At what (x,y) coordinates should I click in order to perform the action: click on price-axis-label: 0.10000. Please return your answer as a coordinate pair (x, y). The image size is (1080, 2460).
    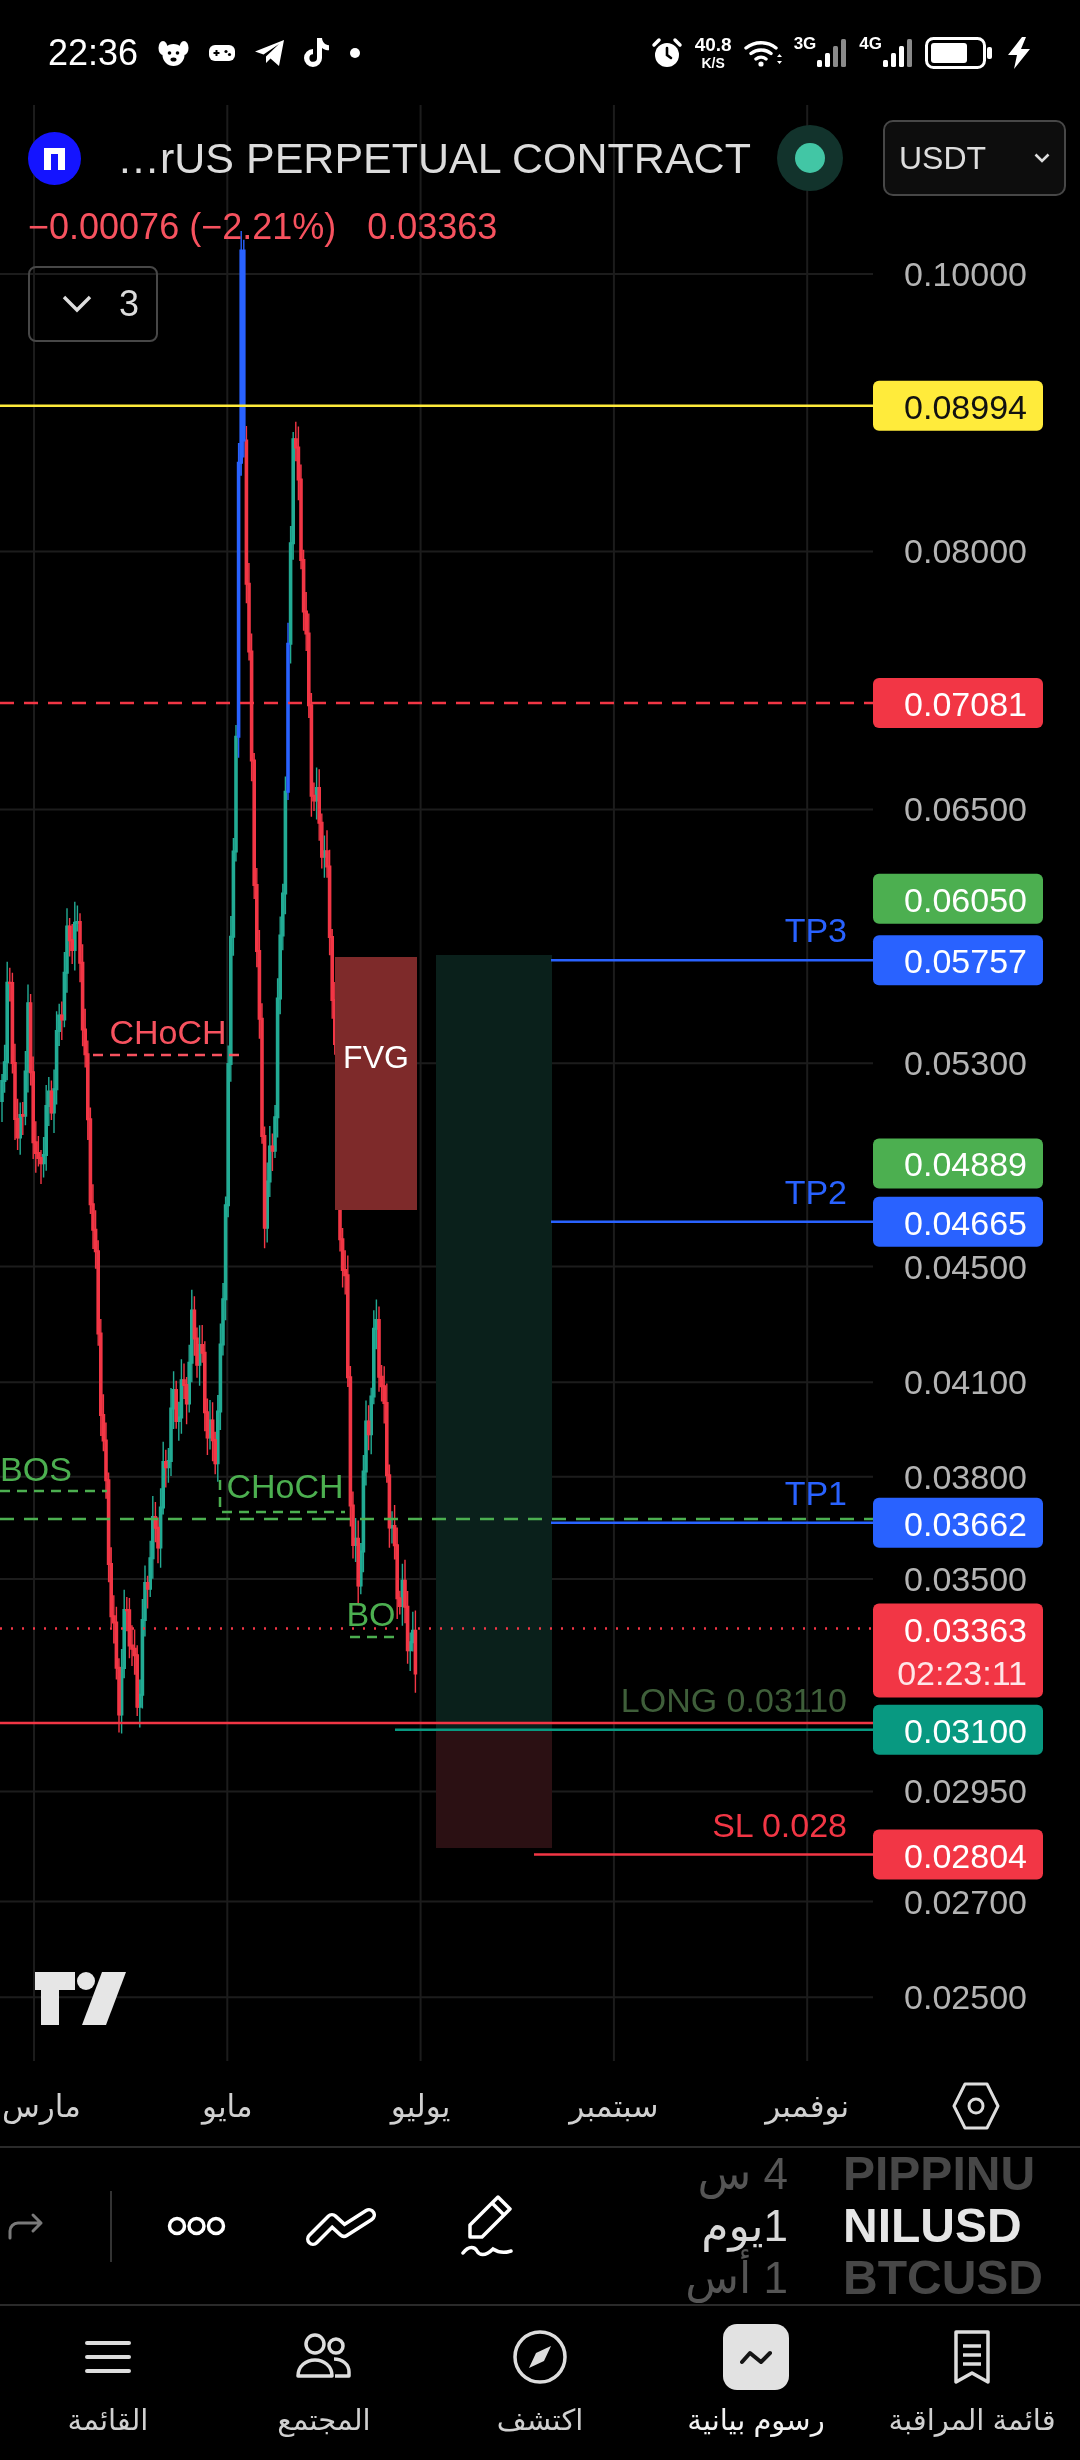
    Looking at the image, I should click on (965, 274).